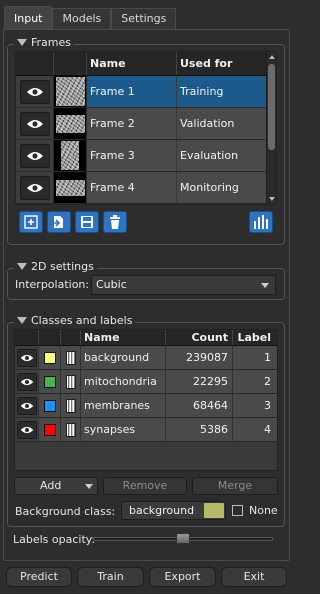 The image size is (320, 594). What do you see at coordinates (146, 156) in the screenshot?
I see `frame-row: Frame 3 Evaluation` at bounding box center [146, 156].